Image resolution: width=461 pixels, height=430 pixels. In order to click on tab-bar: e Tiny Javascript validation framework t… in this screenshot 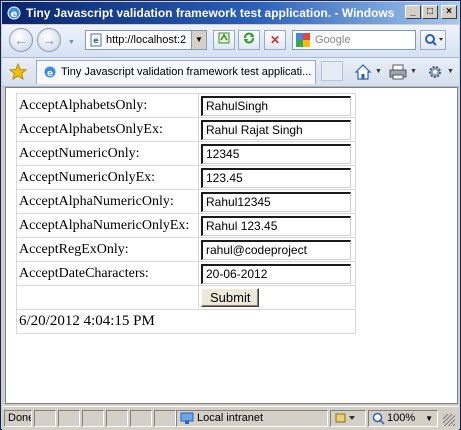, I will do `click(230, 72)`.